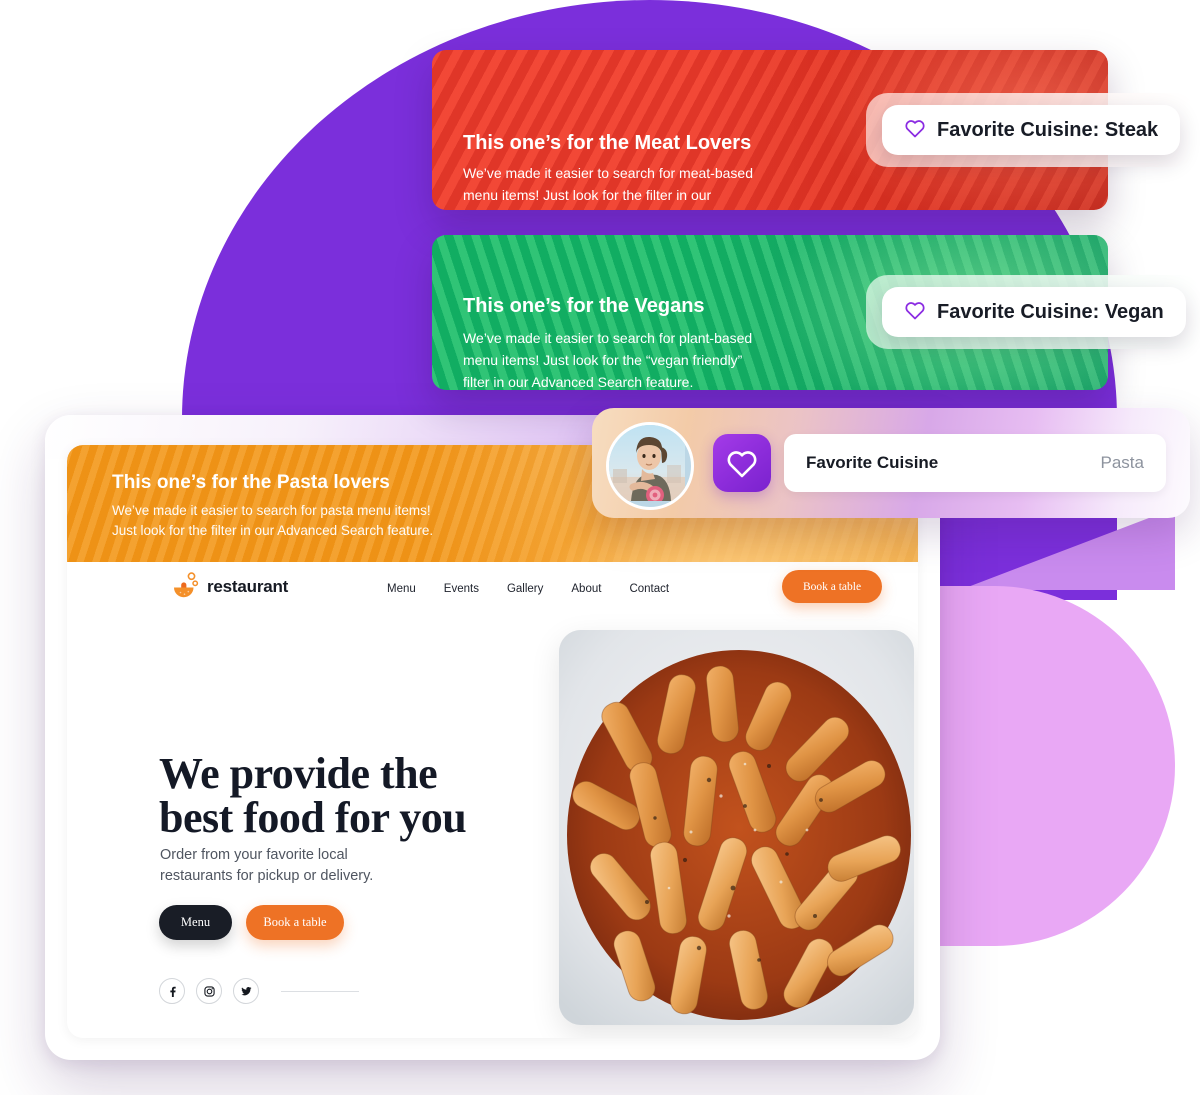 This screenshot has width=1200, height=1095. Describe the element at coordinates (649, 589) in the screenshot. I see `nav-link-contact: Contact` at that location.